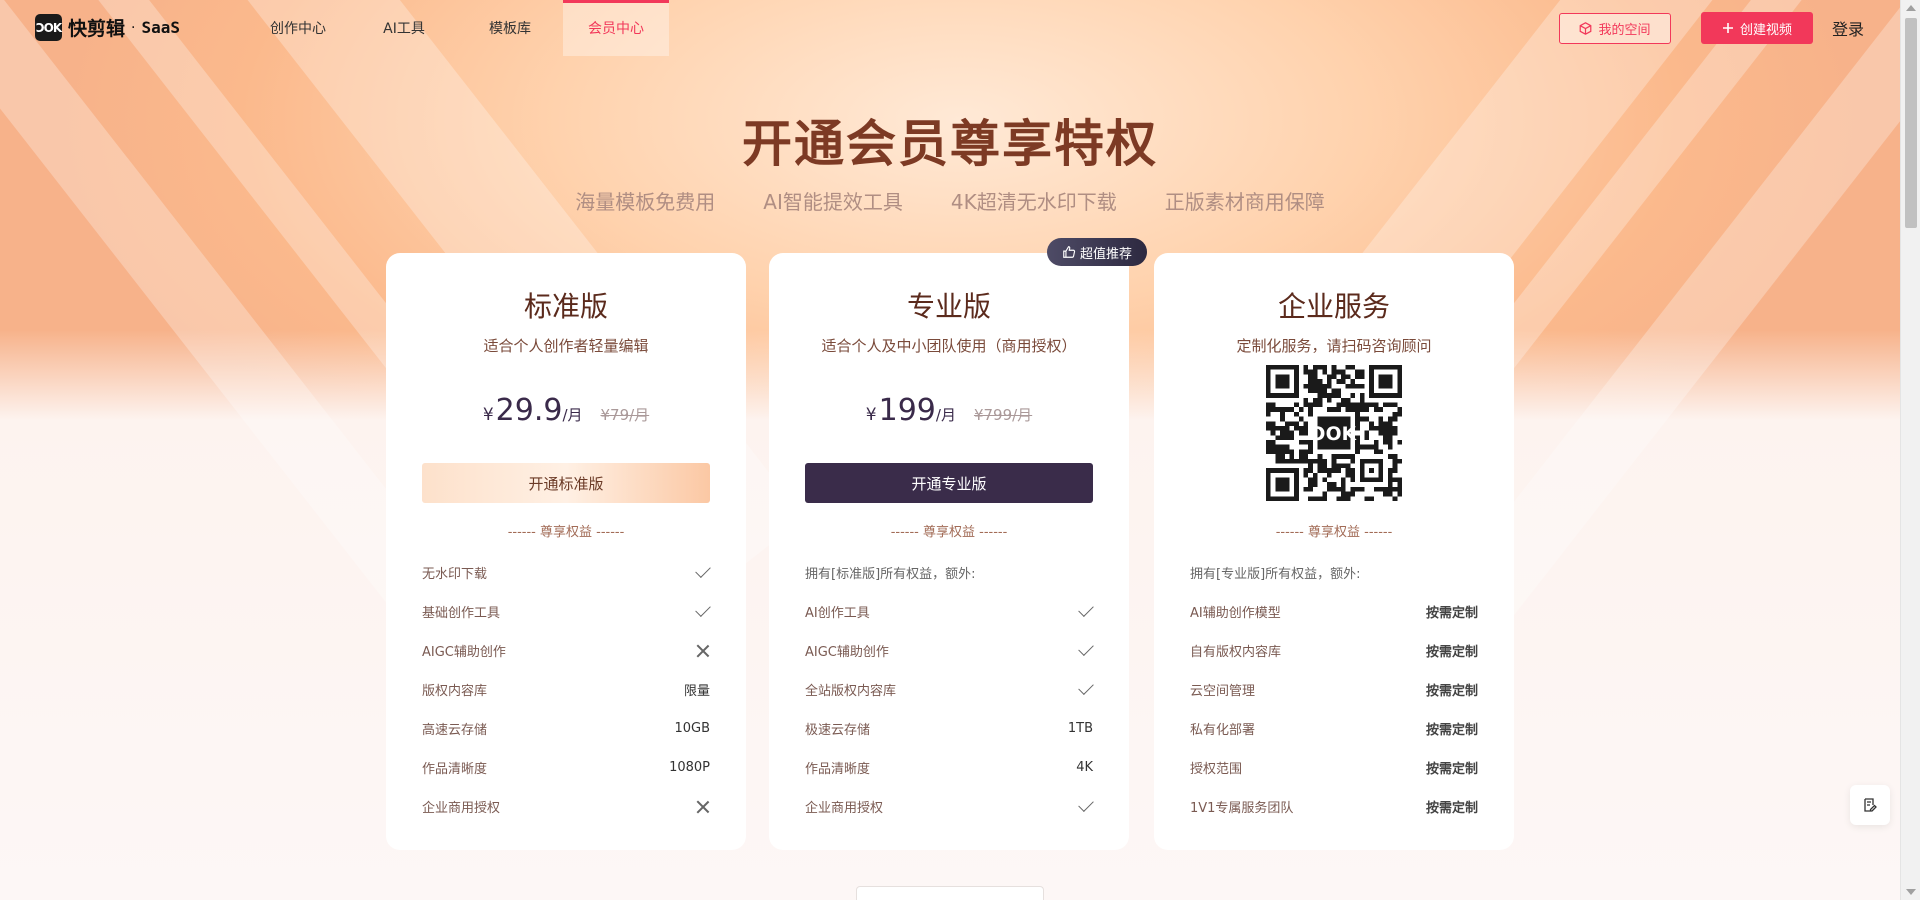  I want to click on perk-row: 作品清晰度 1080P, so click(566, 767).